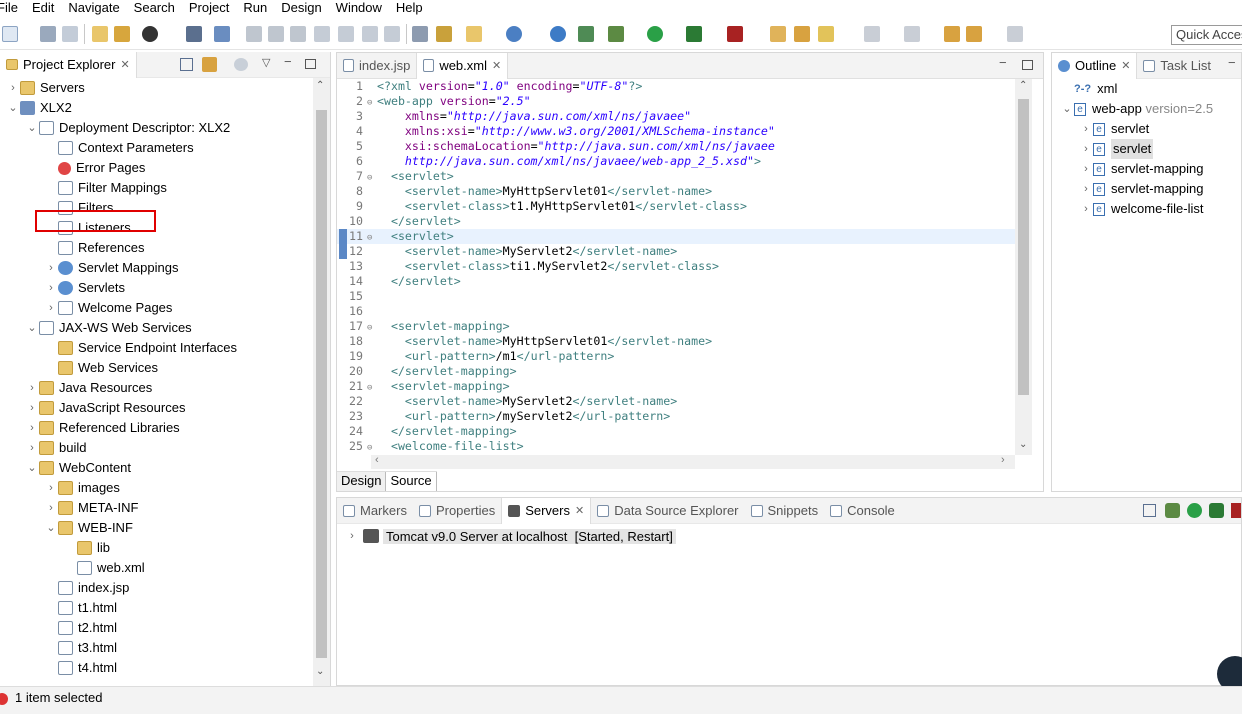  I want to click on link-editor-icon, so click(209, 64).